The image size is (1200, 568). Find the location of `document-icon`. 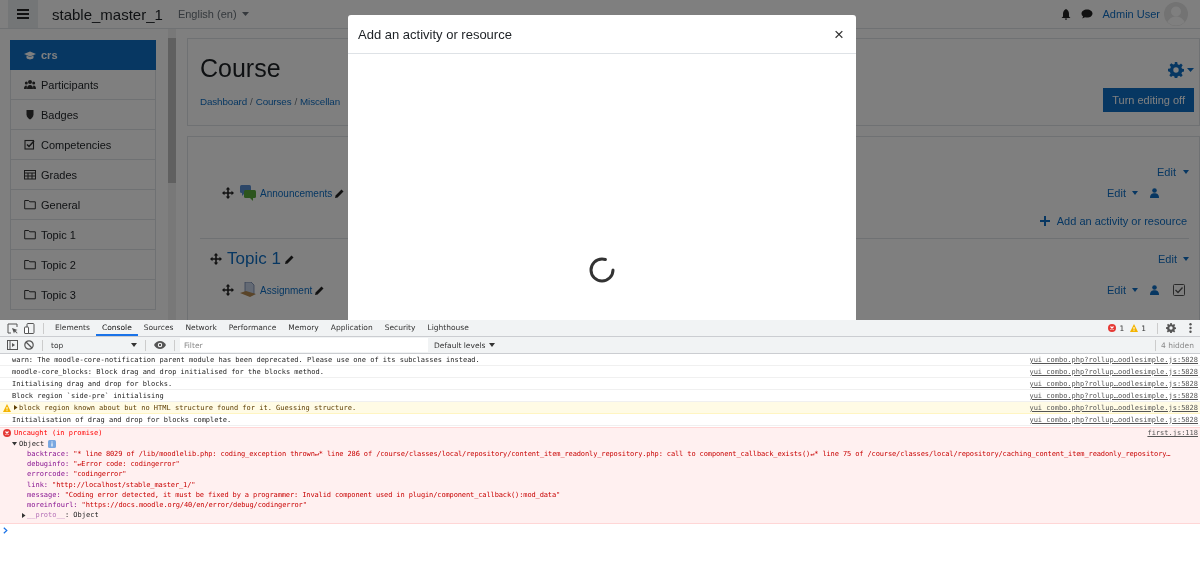

document-icon is located at coordinates (248, 290).